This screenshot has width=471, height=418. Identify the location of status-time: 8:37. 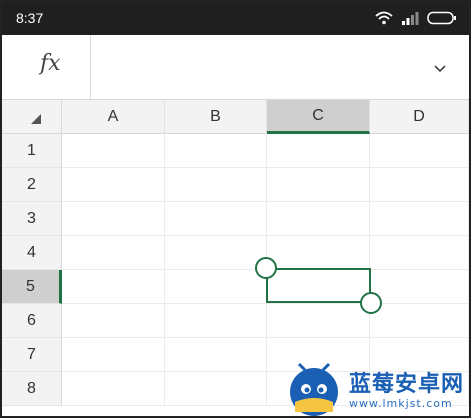
(30, 18).